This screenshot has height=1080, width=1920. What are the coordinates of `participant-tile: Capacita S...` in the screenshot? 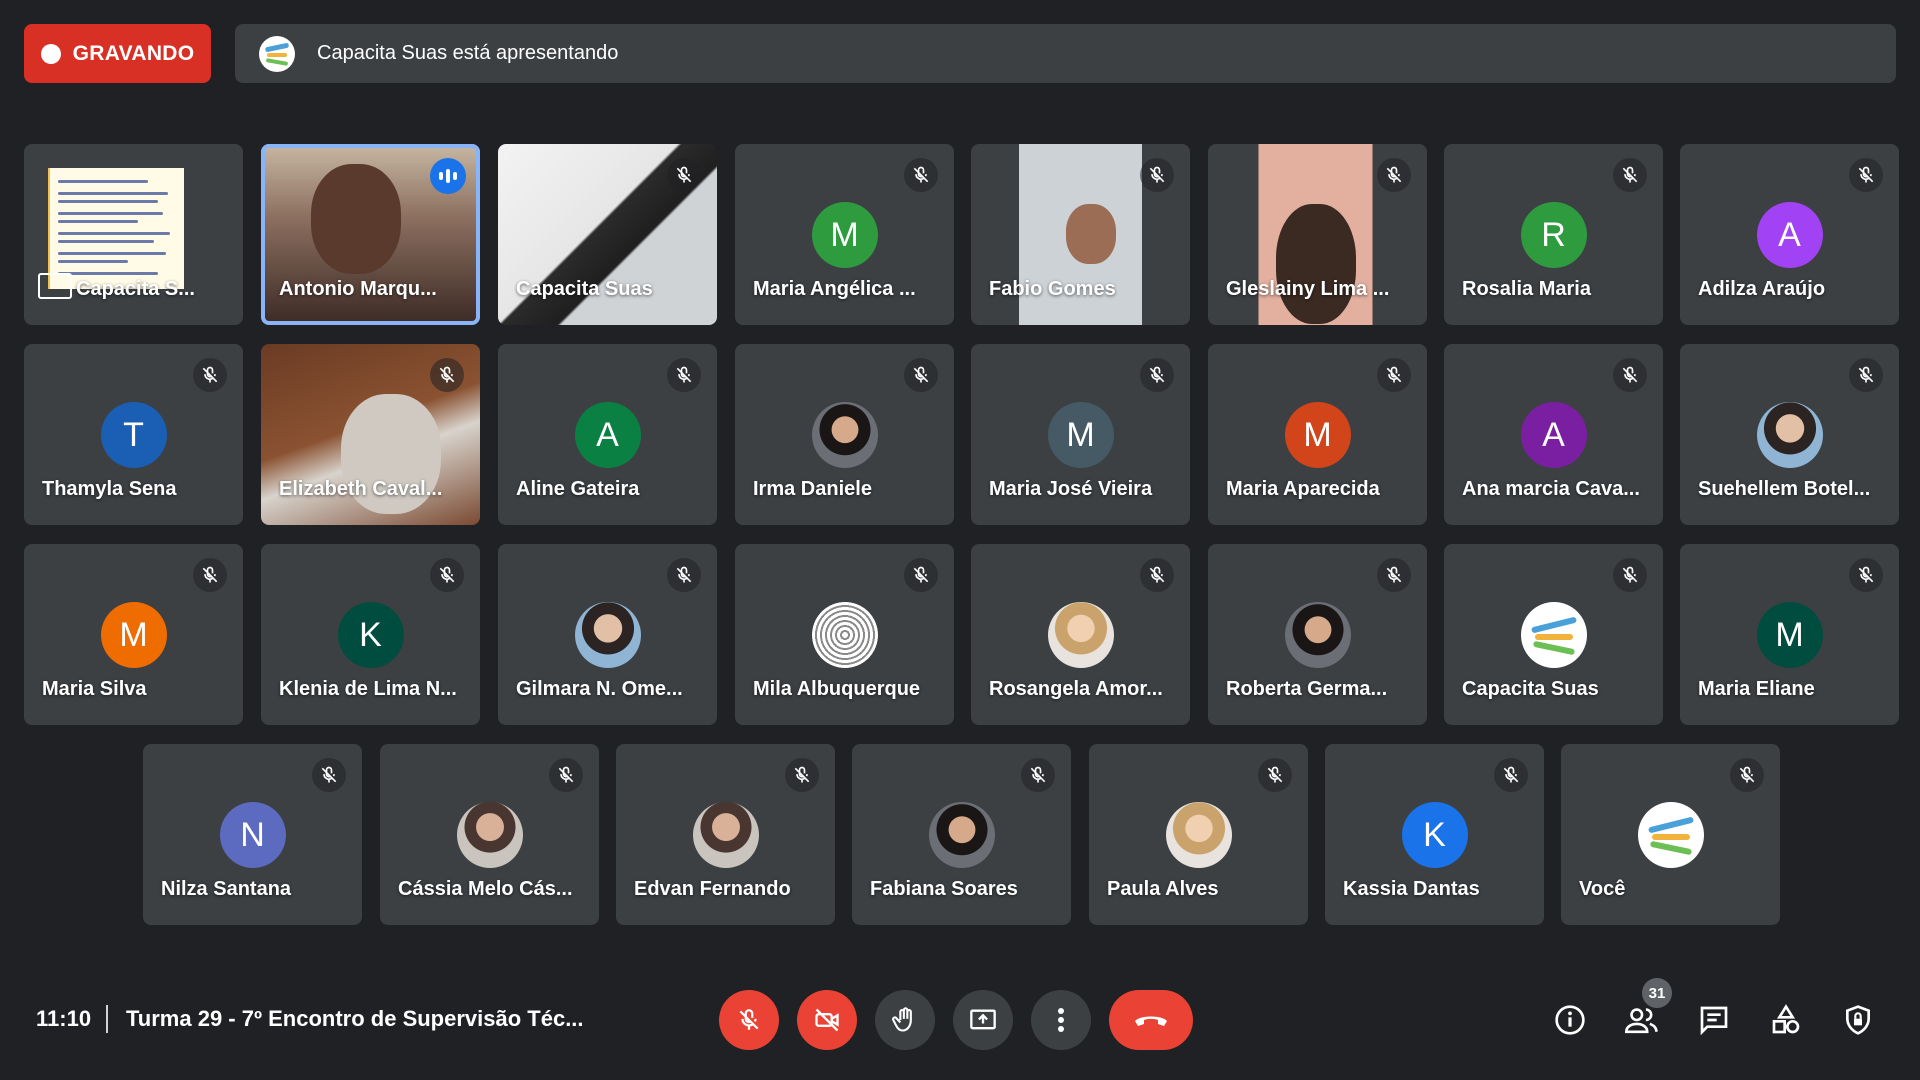 It's located at (133, 234).